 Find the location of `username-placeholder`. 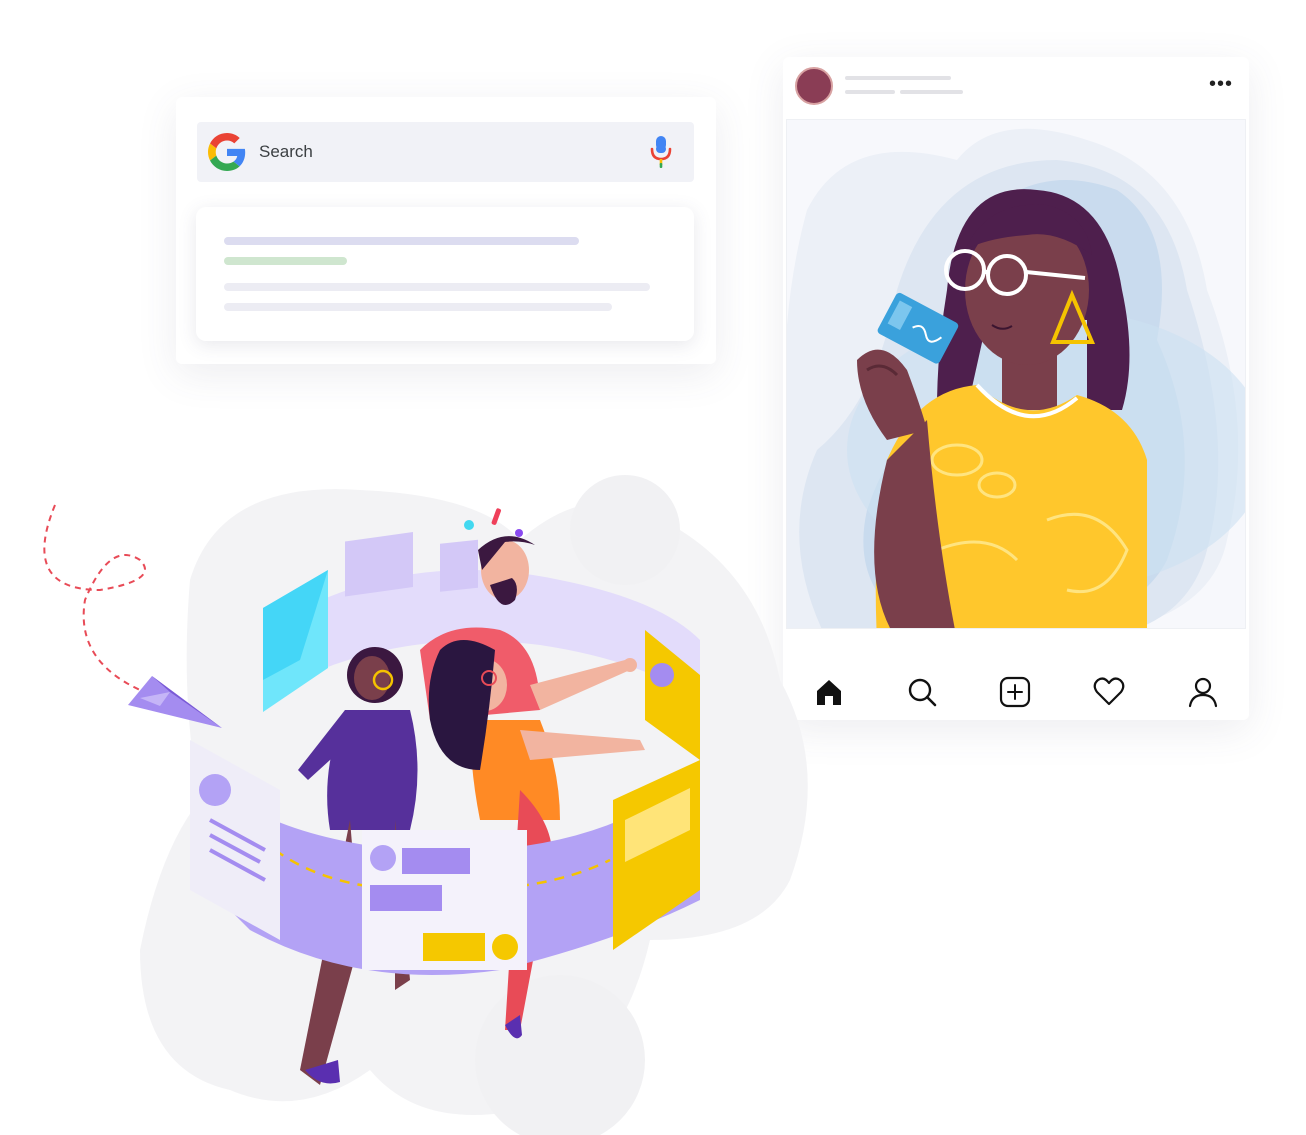

username-placeholder is located at coordinates (898, 78).